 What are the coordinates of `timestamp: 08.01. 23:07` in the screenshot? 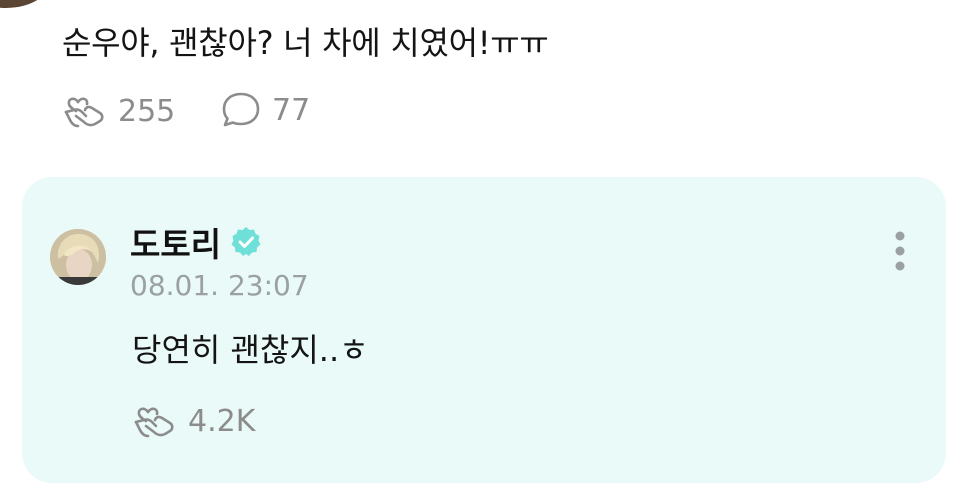 It's located at (219, 285).